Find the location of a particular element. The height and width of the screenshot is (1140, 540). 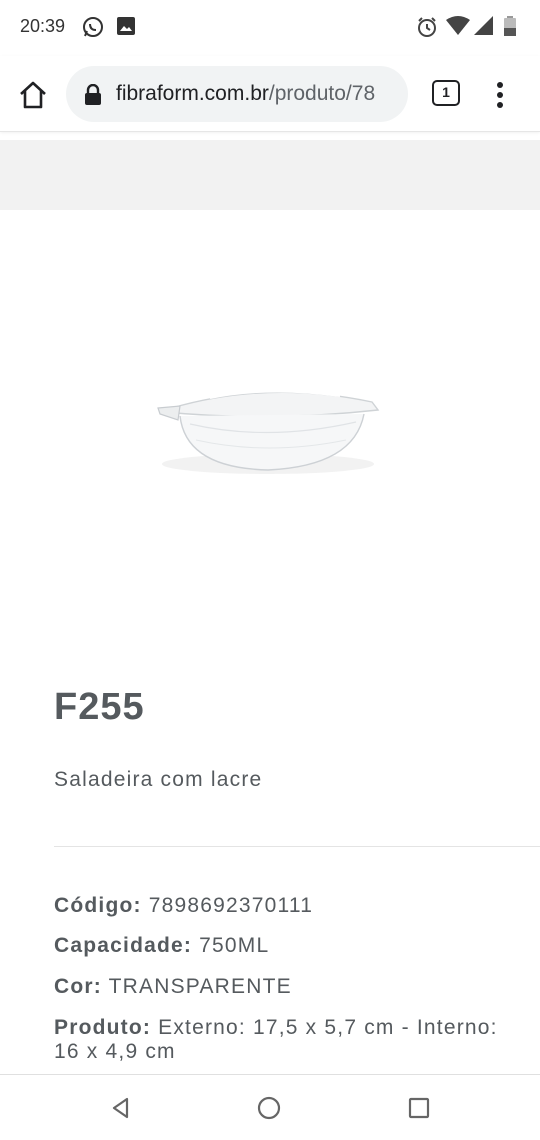

product-title: F255 is located at coordinates (99, 707).